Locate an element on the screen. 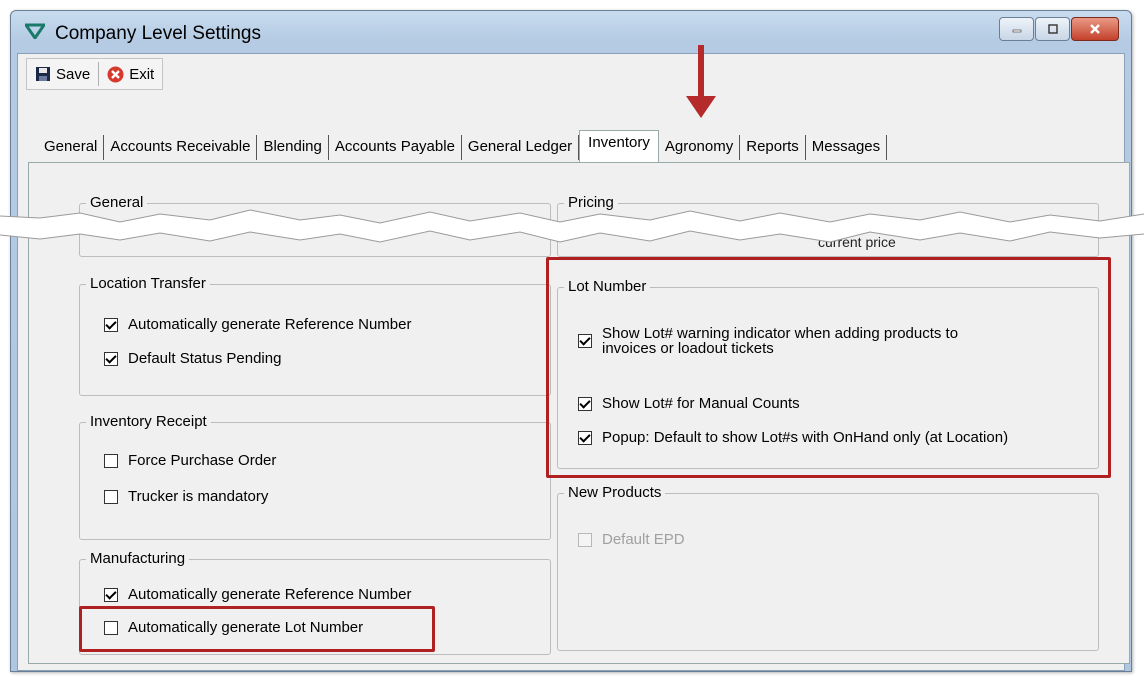 The width and height of the screenshot is (1144, 681). maximize-icon is located at coordinates (1052, 29).